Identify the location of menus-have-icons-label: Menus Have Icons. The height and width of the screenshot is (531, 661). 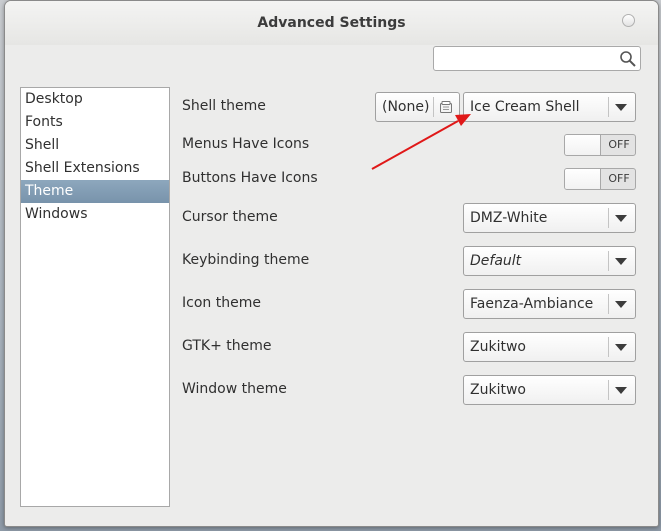
(246, 144).